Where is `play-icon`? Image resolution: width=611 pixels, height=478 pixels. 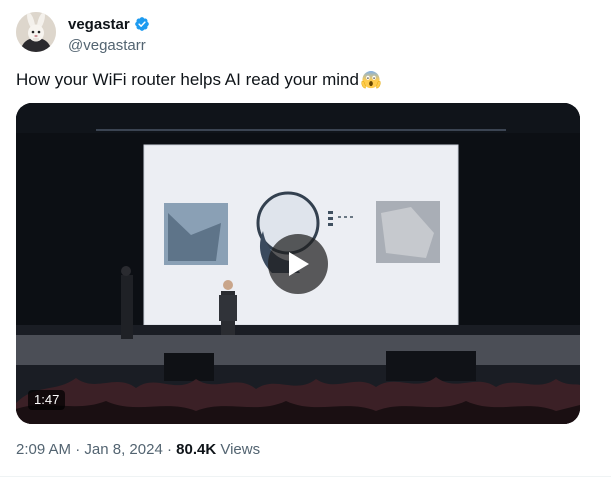 play-icon is located at coordinates (299, 264).